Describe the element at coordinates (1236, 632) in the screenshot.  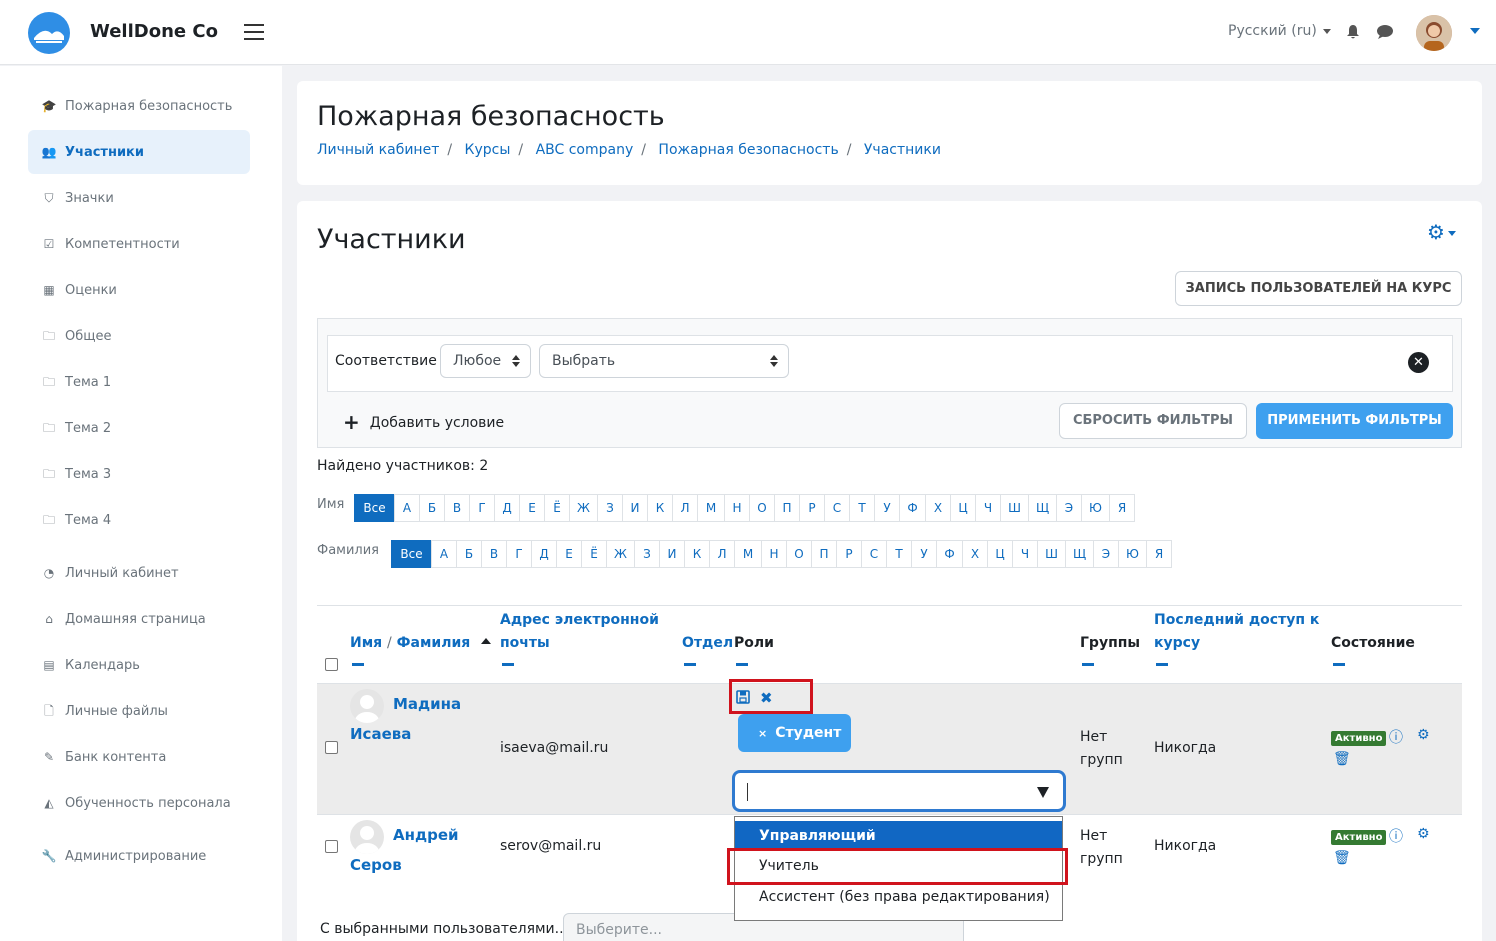
I see `column-header-last-access: Последний доступ к курсу` at that location.